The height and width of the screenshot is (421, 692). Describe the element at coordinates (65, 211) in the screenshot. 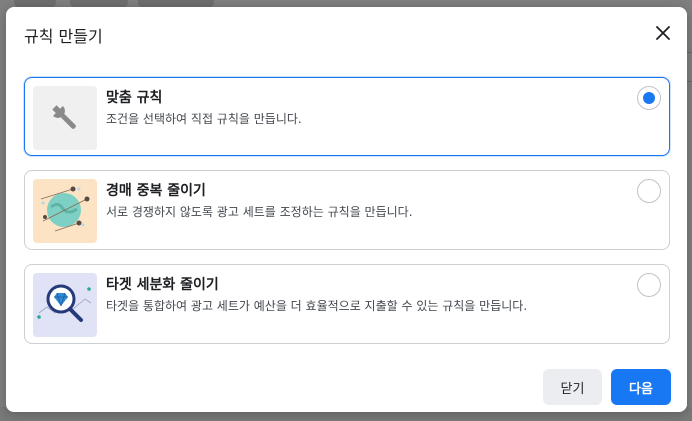

I see `globe-network-icon` at that location.